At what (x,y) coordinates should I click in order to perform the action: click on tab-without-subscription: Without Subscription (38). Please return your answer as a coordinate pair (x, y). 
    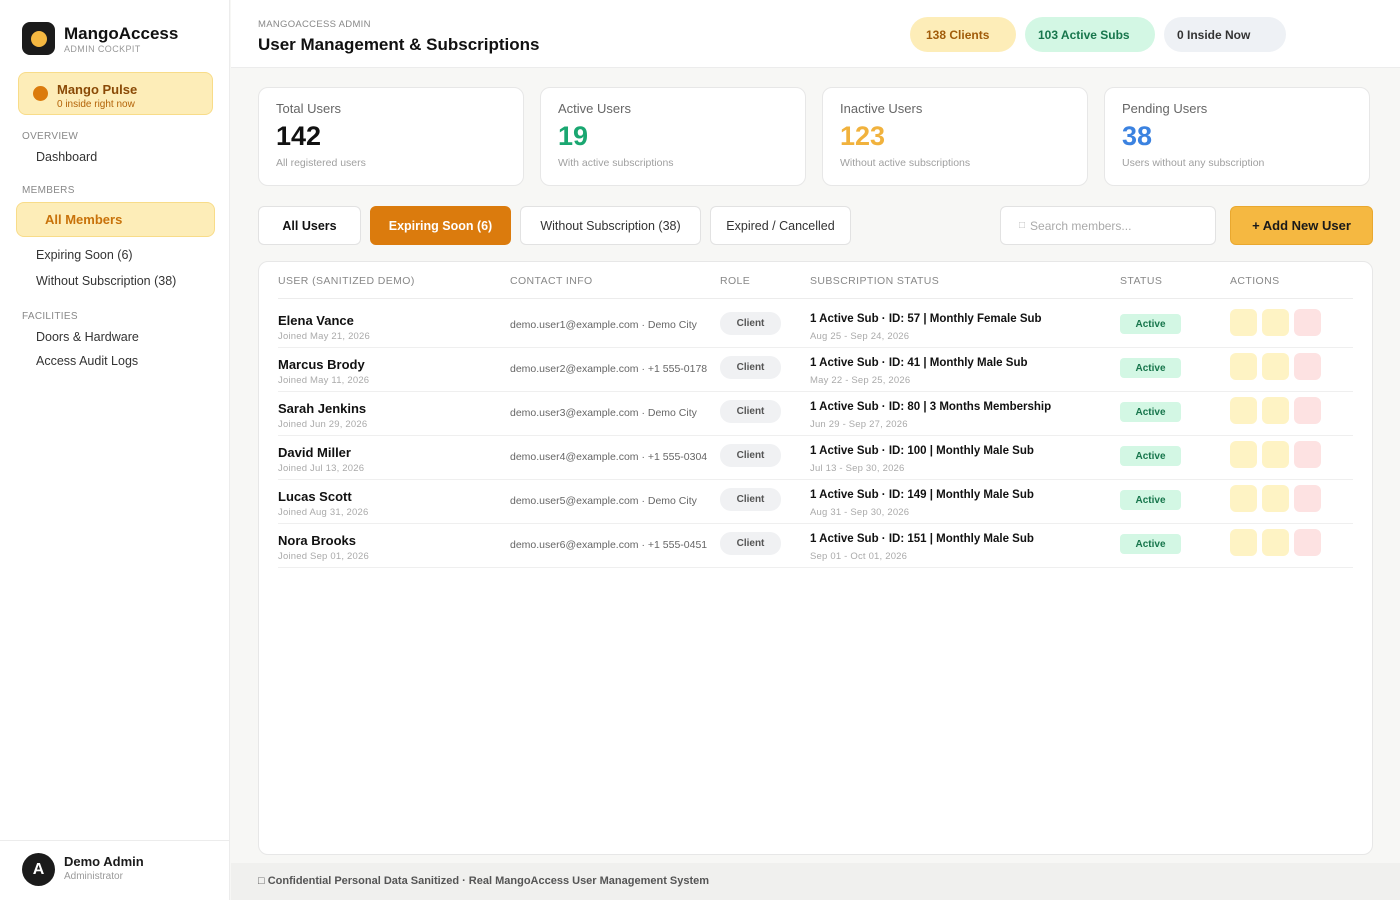
    Looking at the image, I should click on (610, 225).